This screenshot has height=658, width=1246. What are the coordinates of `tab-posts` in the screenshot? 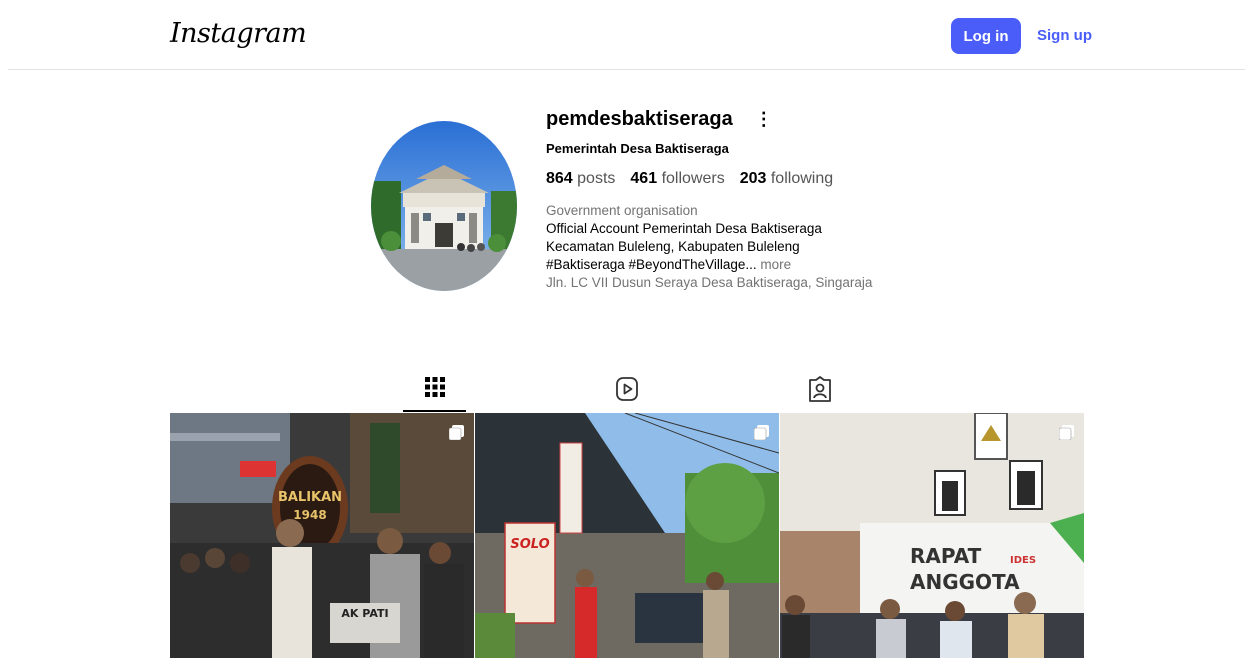 It's located at (434, 388).